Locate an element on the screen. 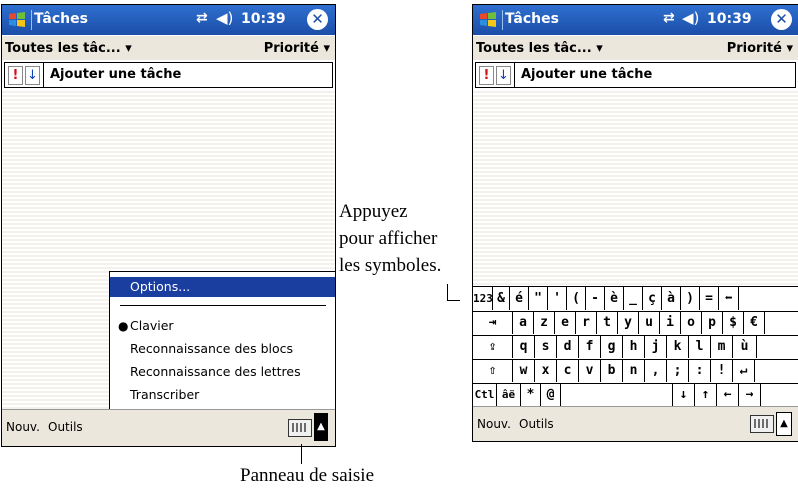  keyboard-key: p is located at coordinates (712, 322).